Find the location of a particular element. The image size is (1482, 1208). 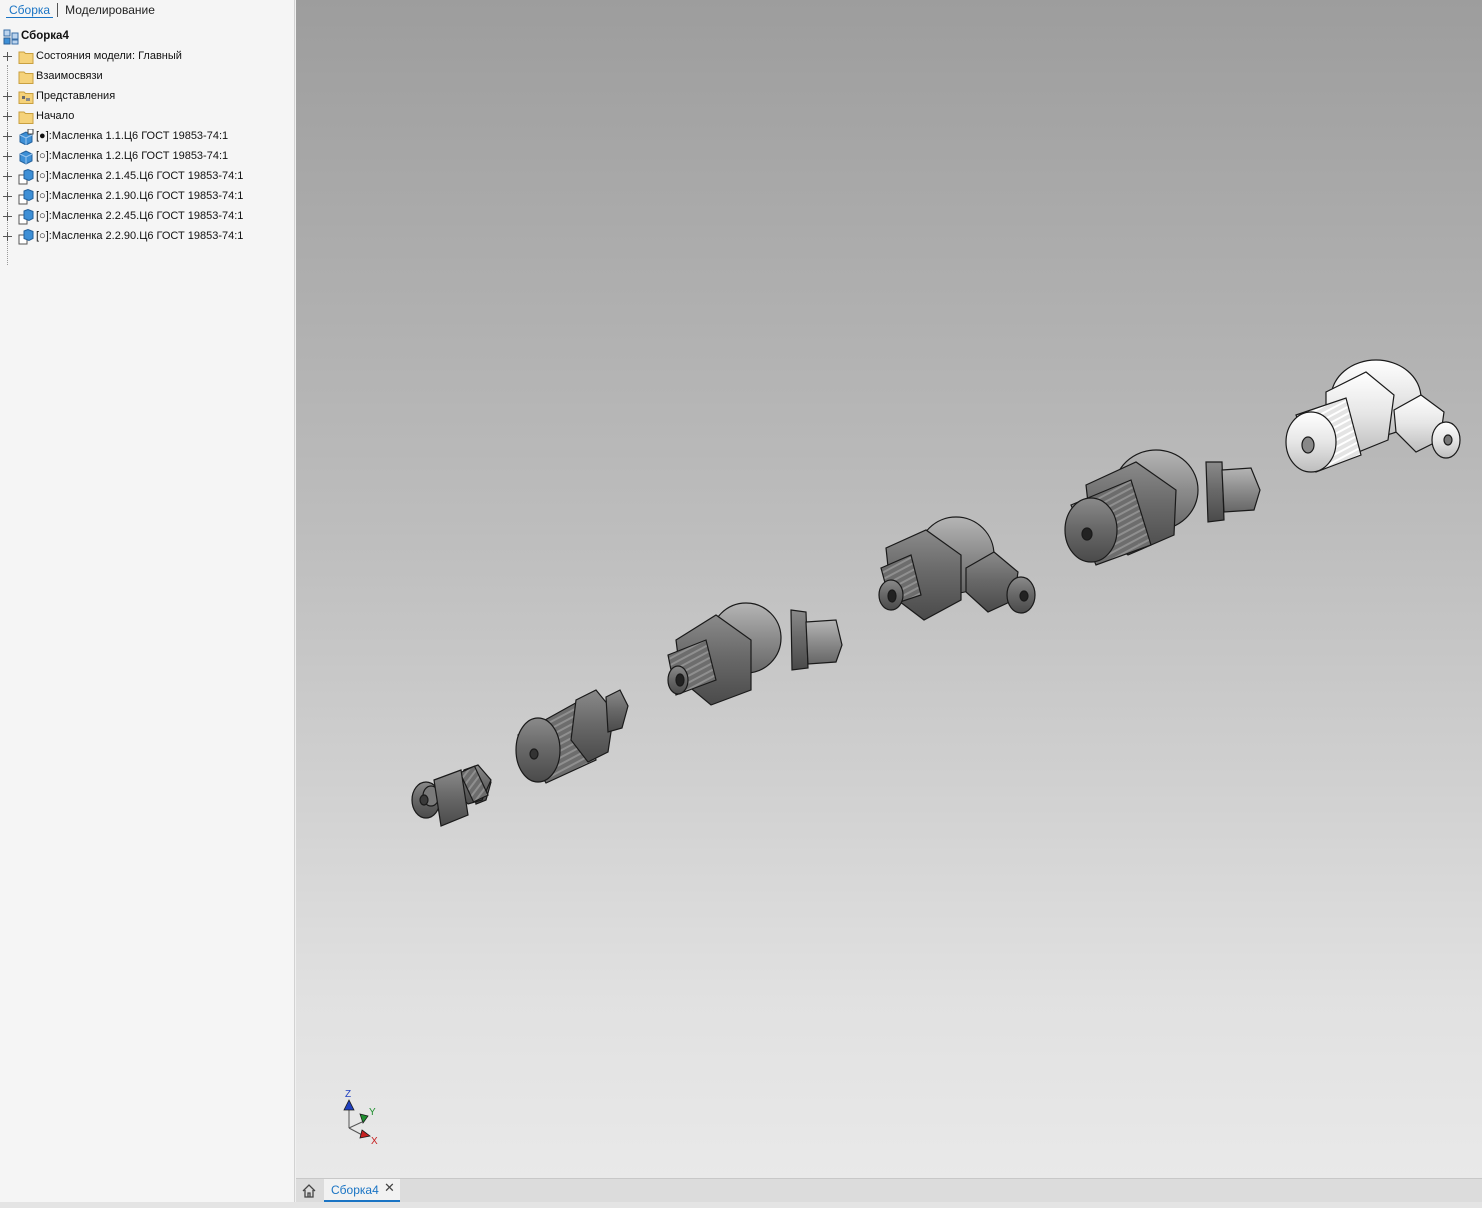

tree-item-part: [●]:Масленка 1.1.Ц6 ГОСТ 19853-74:1 is located at coordinates (147, 137).